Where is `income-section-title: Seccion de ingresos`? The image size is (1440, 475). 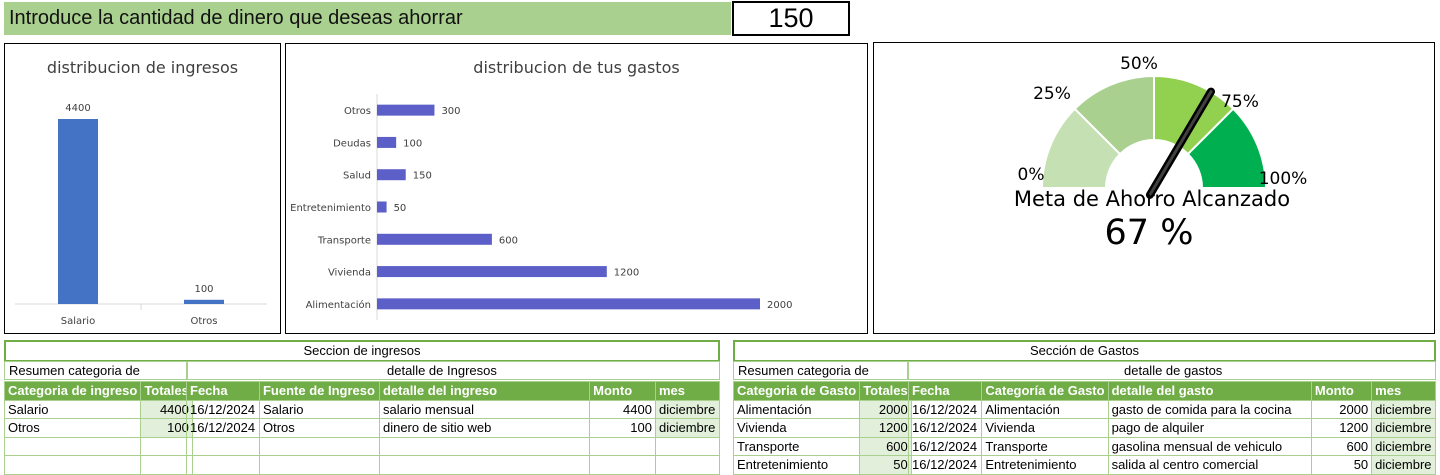 income-section-title: Seccion de ingresos is located at coordinates (362, 351).